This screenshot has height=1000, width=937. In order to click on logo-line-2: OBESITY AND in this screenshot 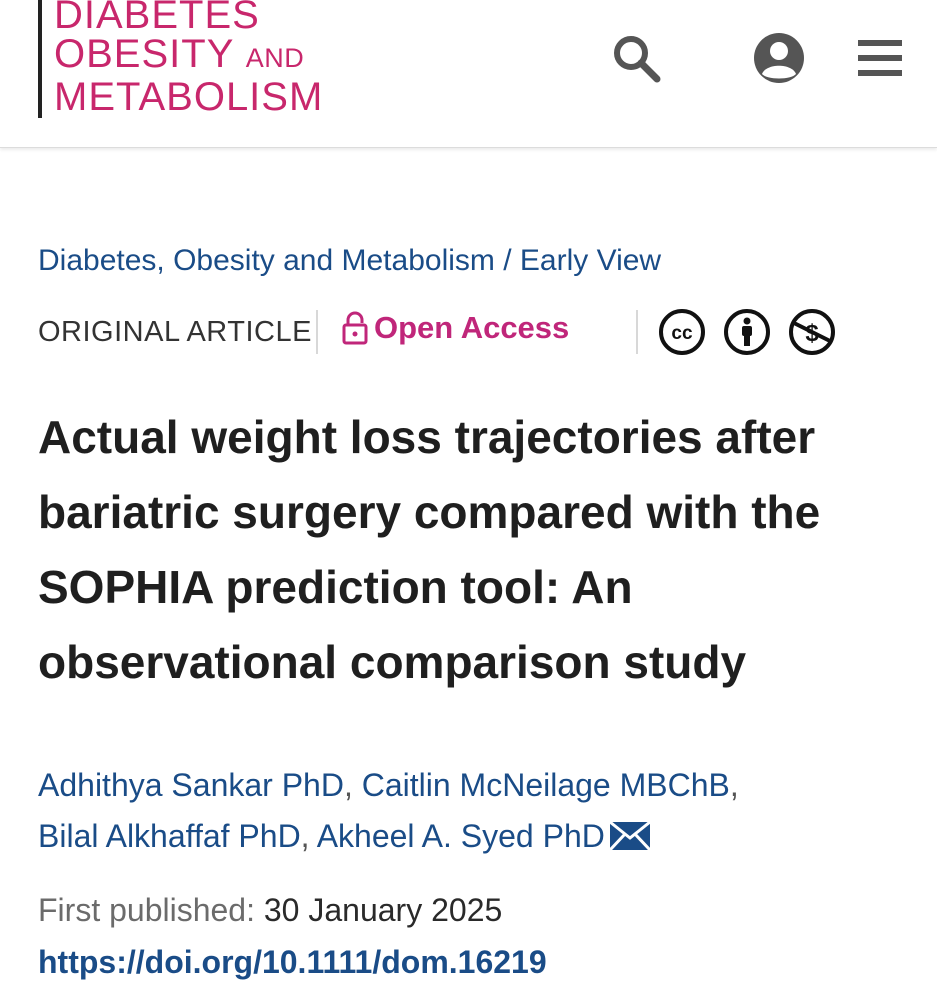, I will do `click(179, 54)`.